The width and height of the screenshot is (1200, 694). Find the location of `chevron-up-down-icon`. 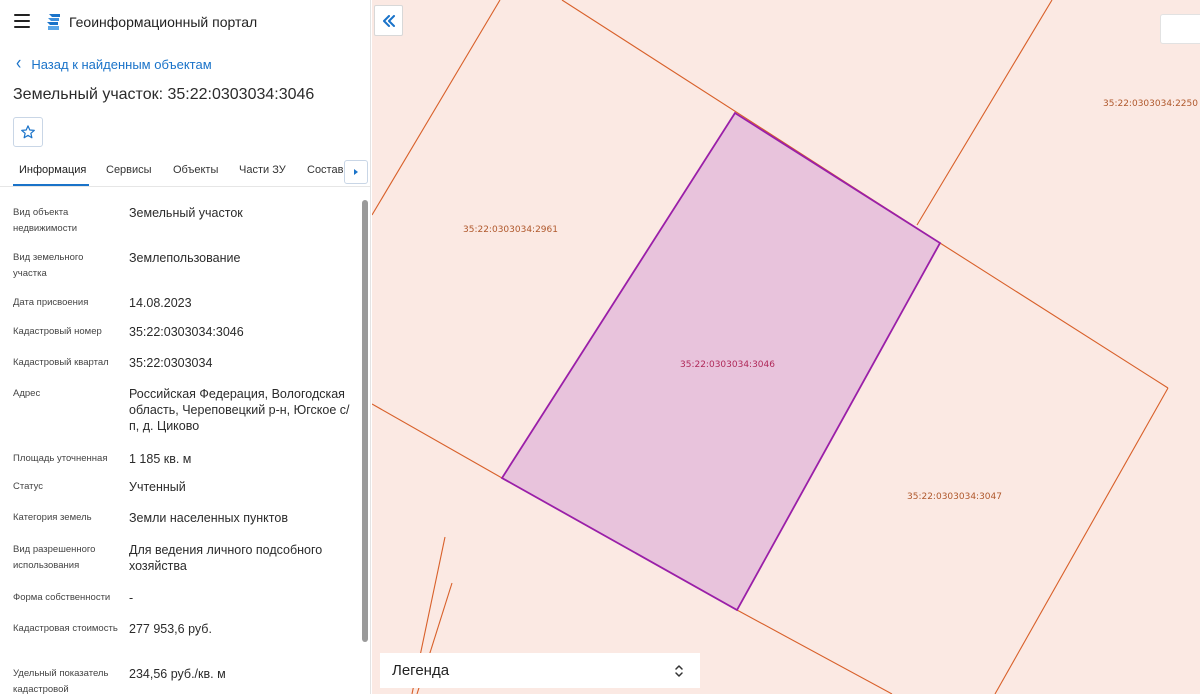

chevron-up-down-icon is located at coordinates (679, 670).